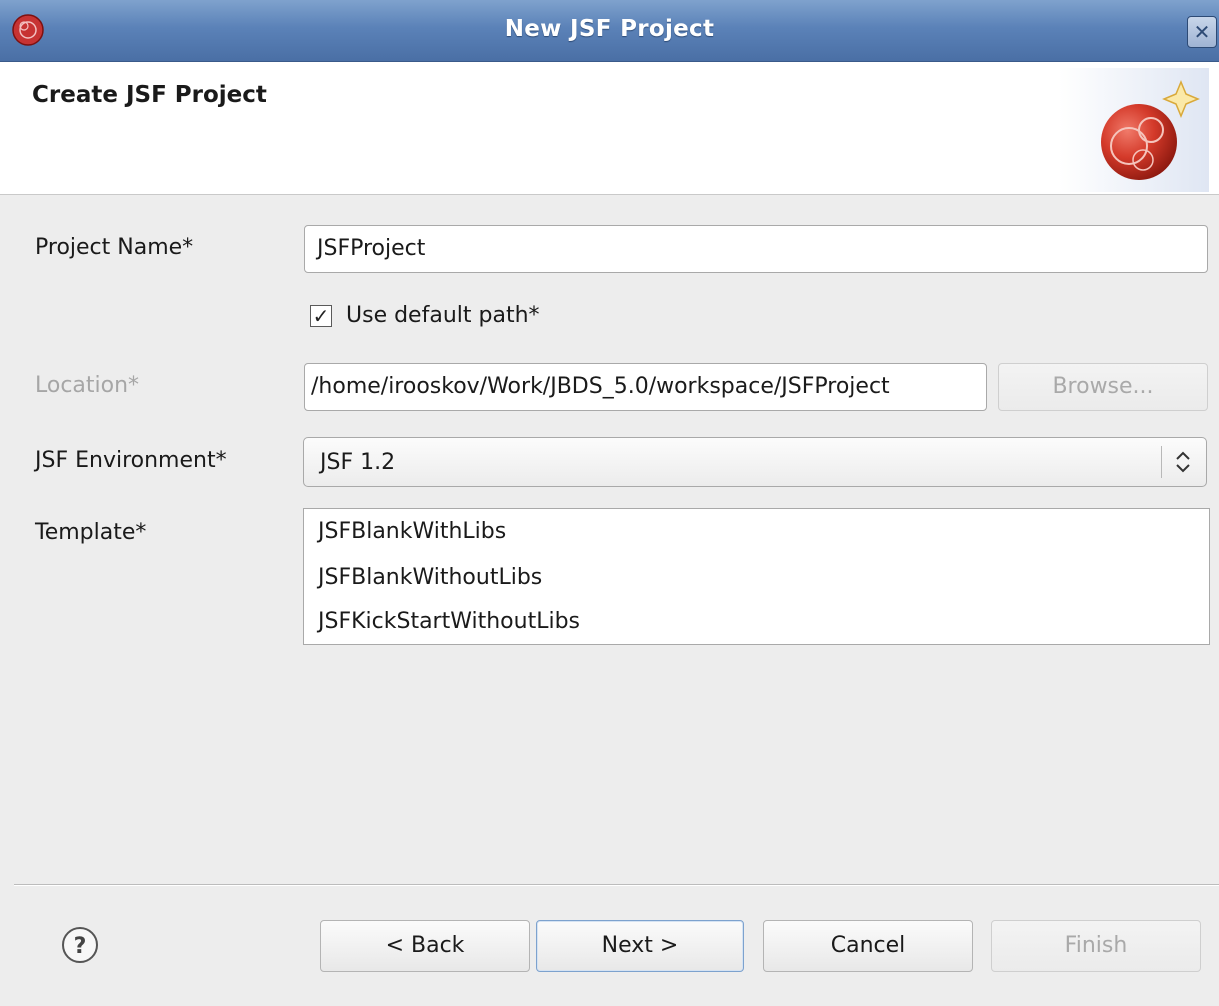 The height and width of the screenshot is (1006, 1219). I want to click on back-button: < Back, so click(425, 946).